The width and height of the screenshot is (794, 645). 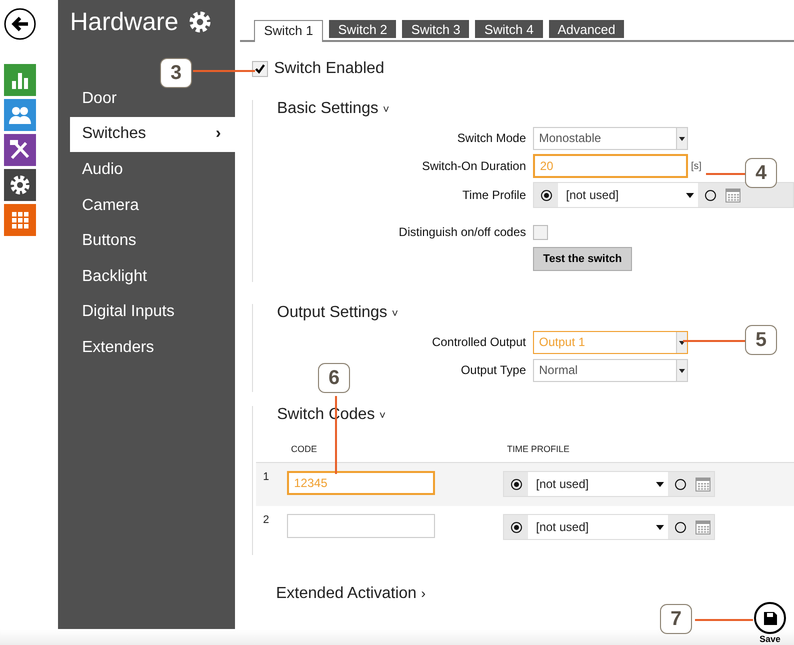 I want to click on sidebar-item: Buttons, so click(x=146, y=241).